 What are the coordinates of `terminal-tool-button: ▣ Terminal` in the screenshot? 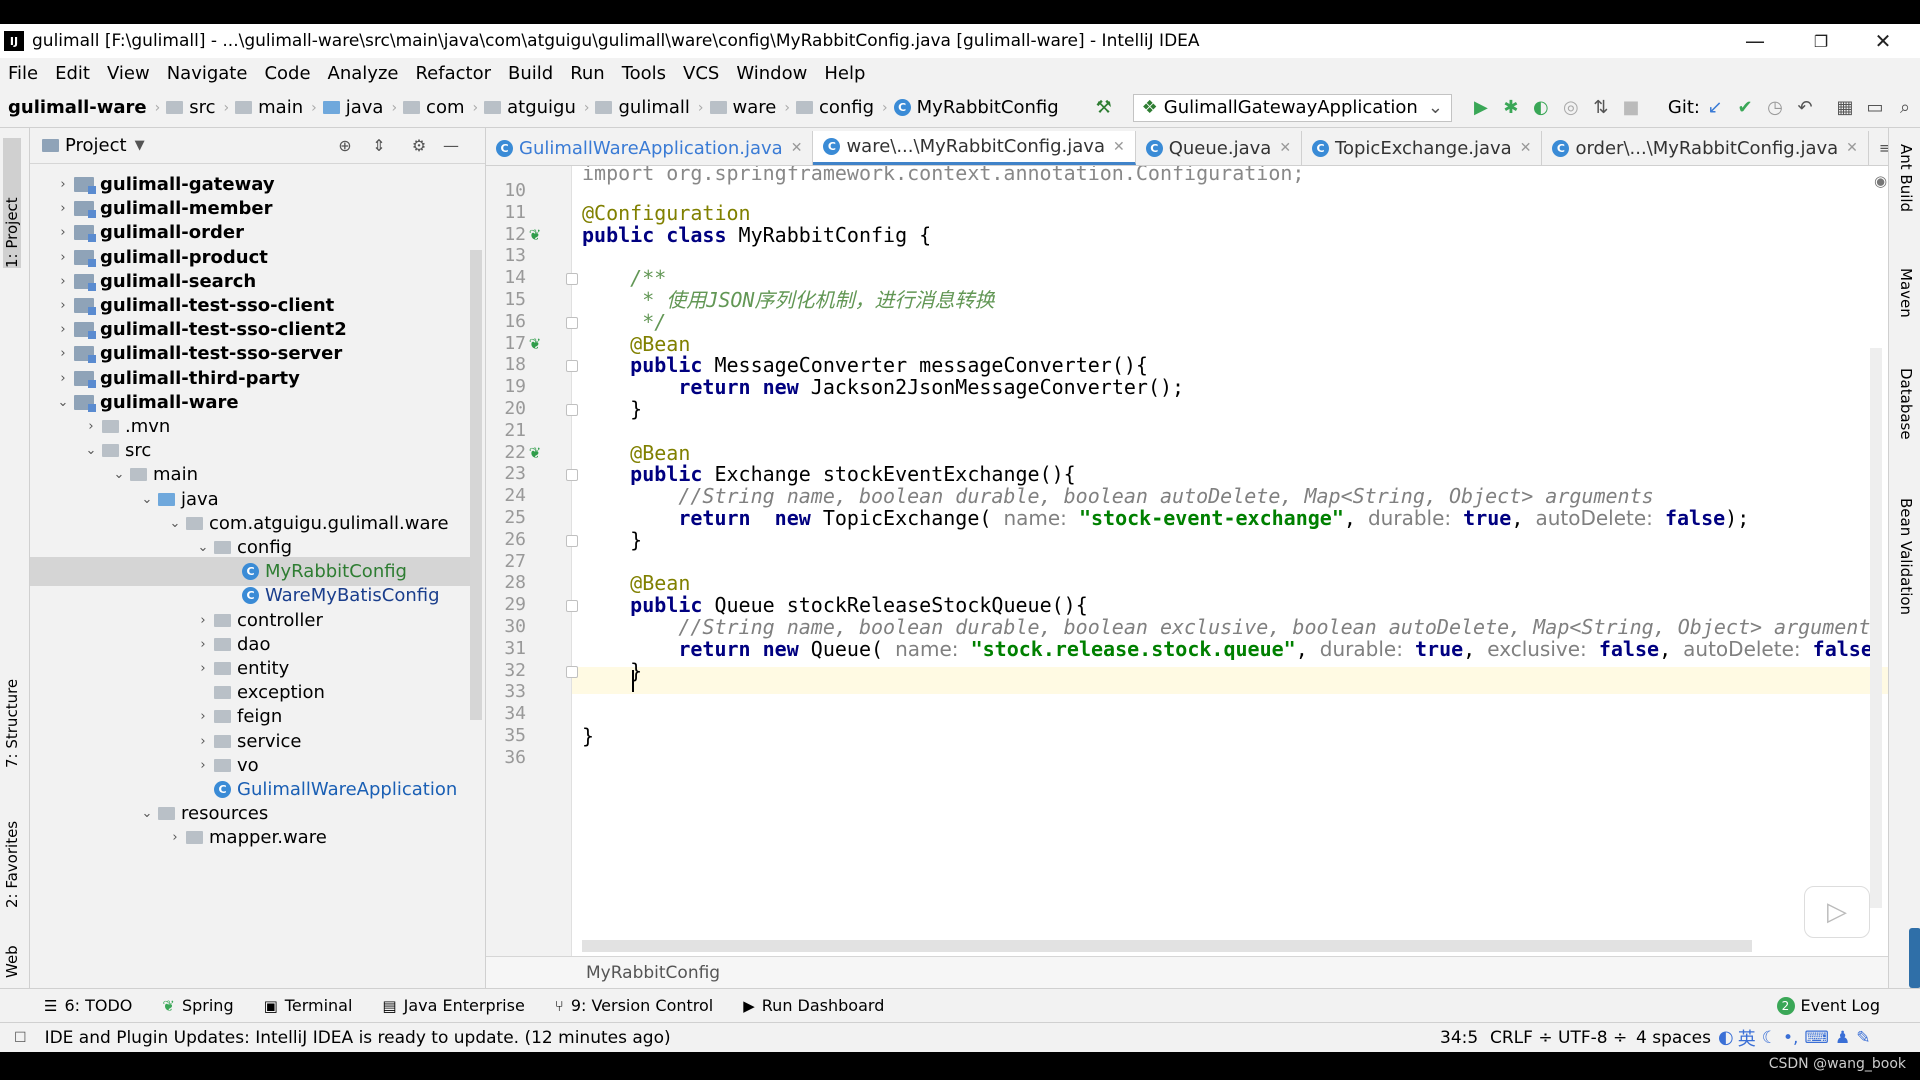 It's located at (308, 1005).